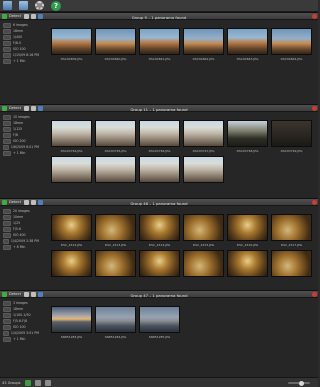  Describe the element at coordinates (21, 241) in the screenshot. I see `info-row: 1/4/2009 2:38 PM` at that location.